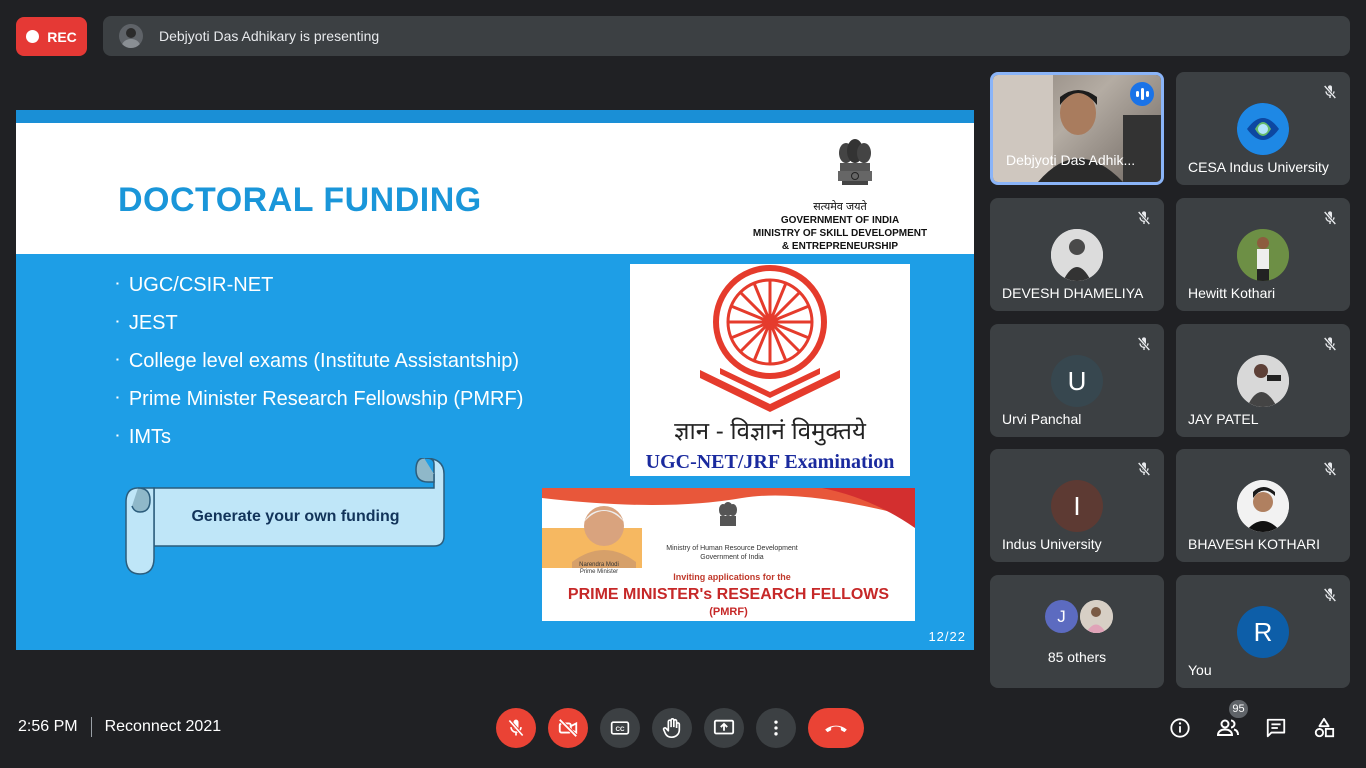 This screenshot has width=1366, height=768. I want to click on divider, so click(91, 727).